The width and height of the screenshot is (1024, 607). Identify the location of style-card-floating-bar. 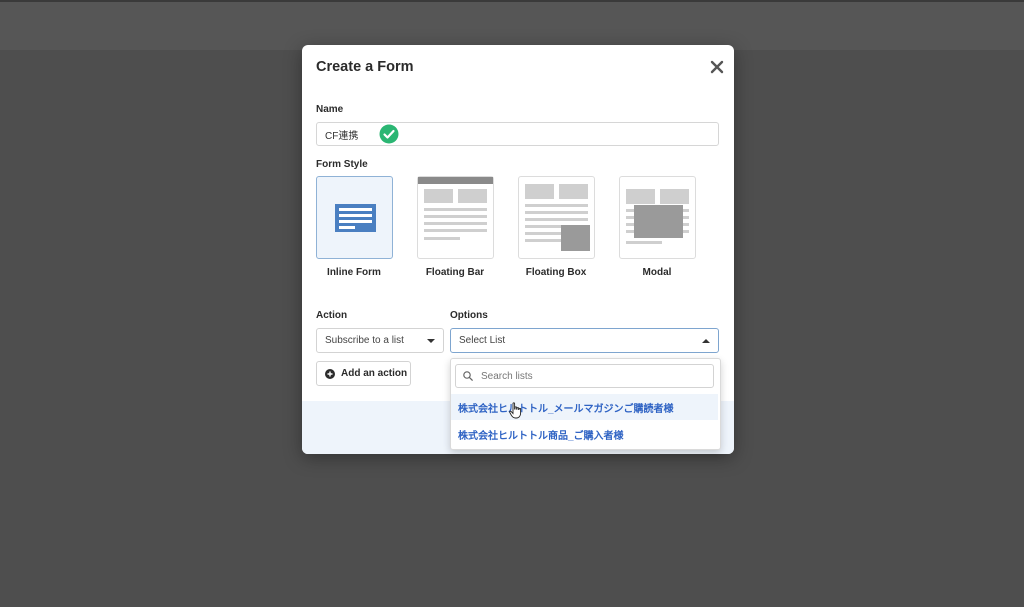
(455, 217).